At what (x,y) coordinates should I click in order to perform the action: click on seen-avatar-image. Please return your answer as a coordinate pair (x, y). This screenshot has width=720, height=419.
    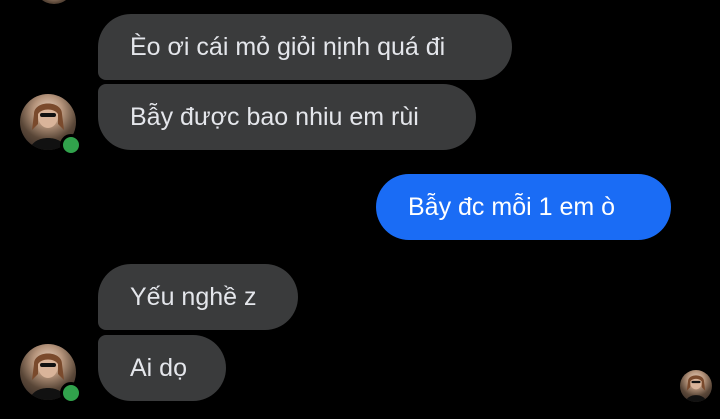
    Looking at the image, I should click on (696, 388).